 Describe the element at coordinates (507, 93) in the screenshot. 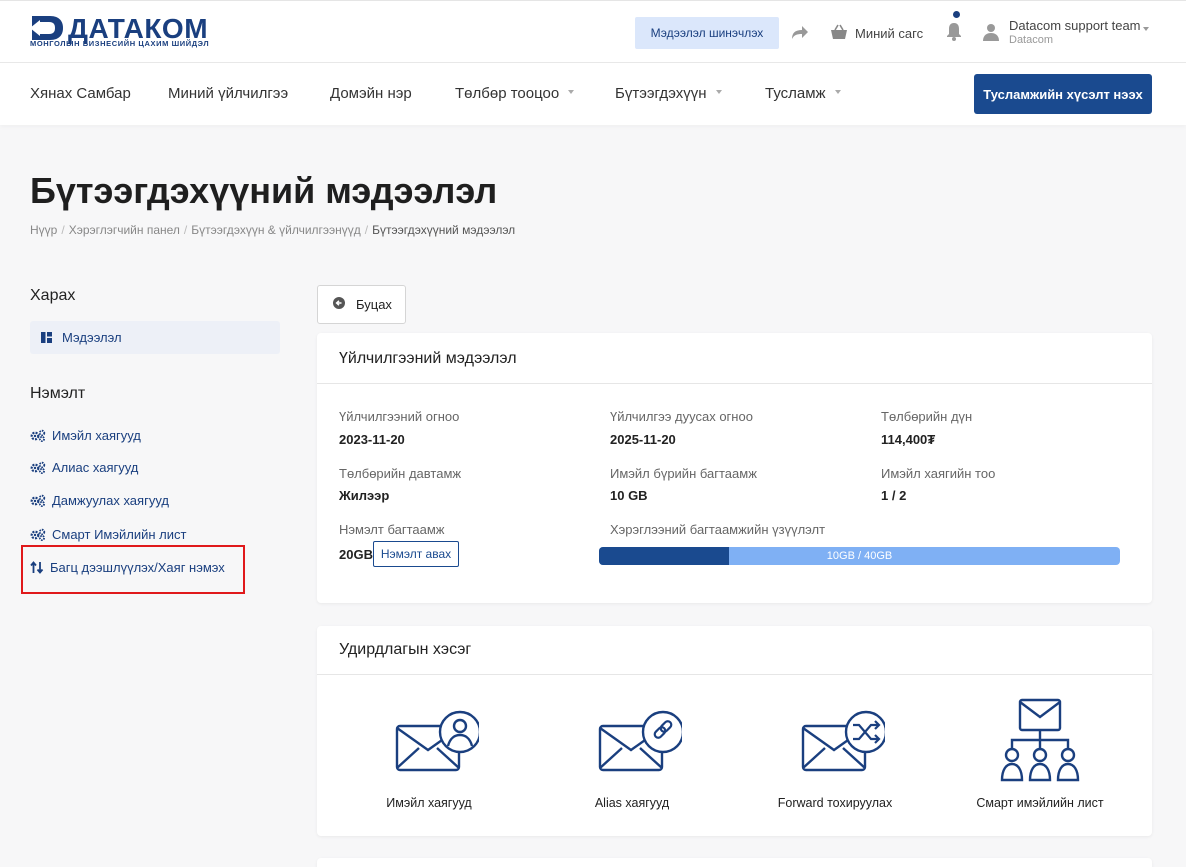

I see `nav-label: Төлбөр тооцоо` at that location.